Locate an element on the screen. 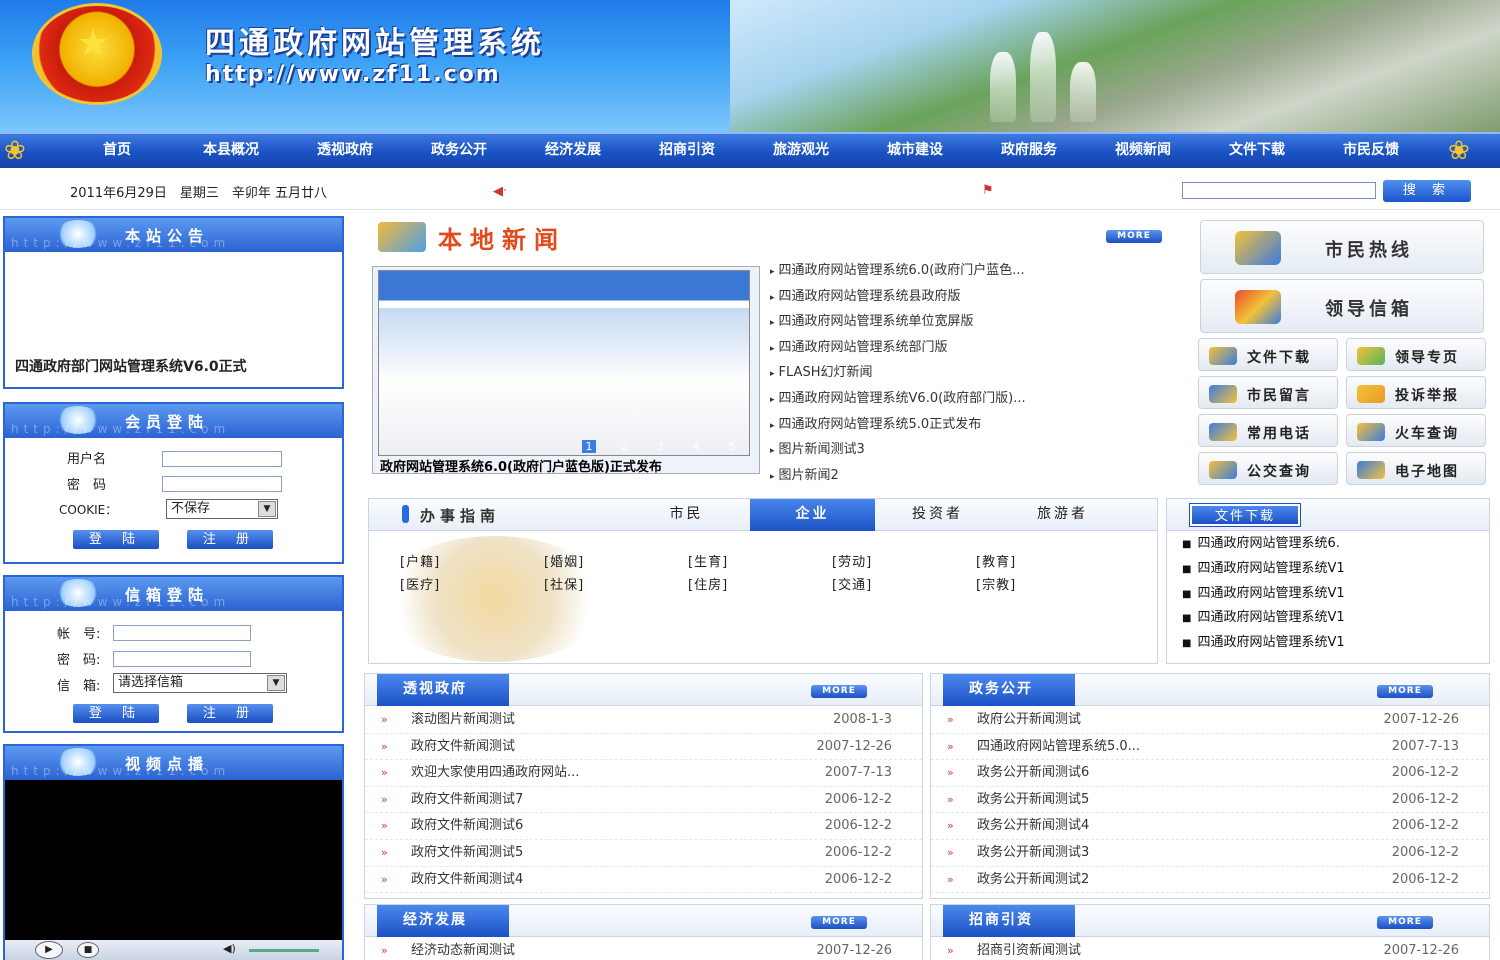  guide-item: [社保] is located at coordinates (564, 583).